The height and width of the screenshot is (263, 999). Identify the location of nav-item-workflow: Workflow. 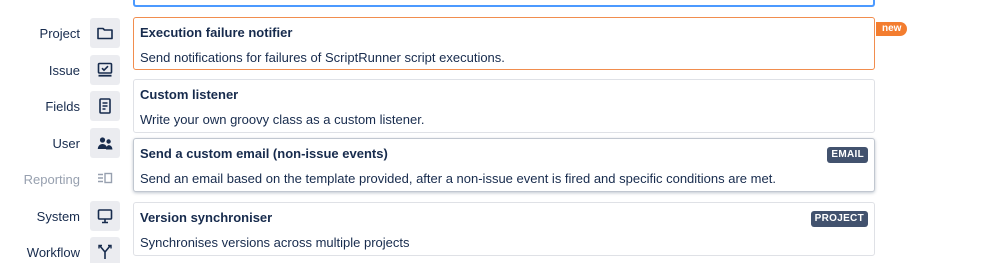
(61, 249).